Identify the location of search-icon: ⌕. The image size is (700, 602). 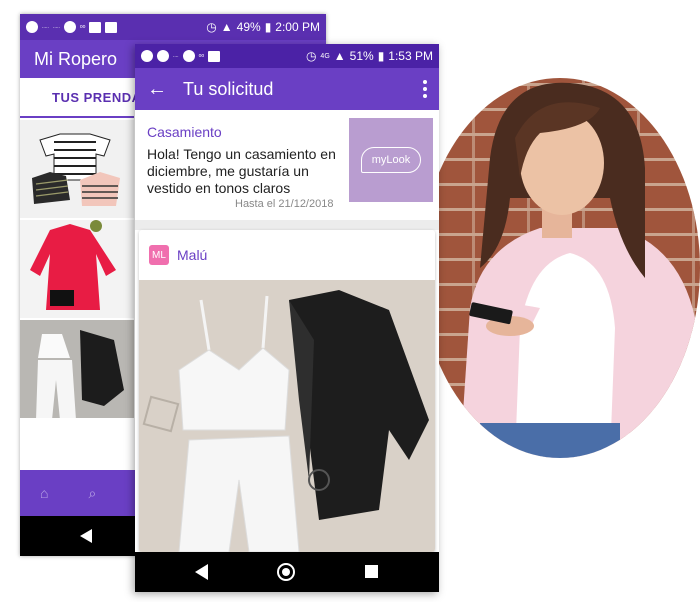
(92, 493).